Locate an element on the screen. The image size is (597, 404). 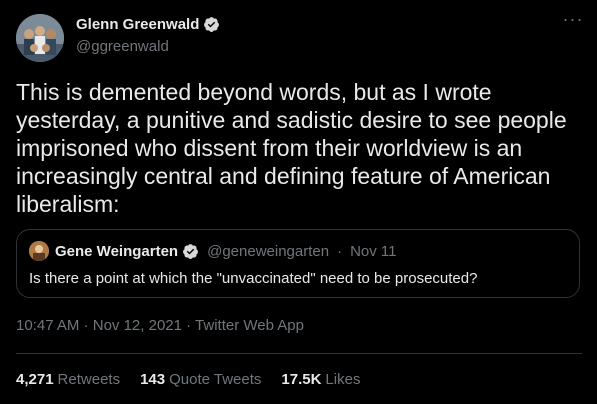
author-name-row: Glenn Greenwald is located at coordinates (148, 24).